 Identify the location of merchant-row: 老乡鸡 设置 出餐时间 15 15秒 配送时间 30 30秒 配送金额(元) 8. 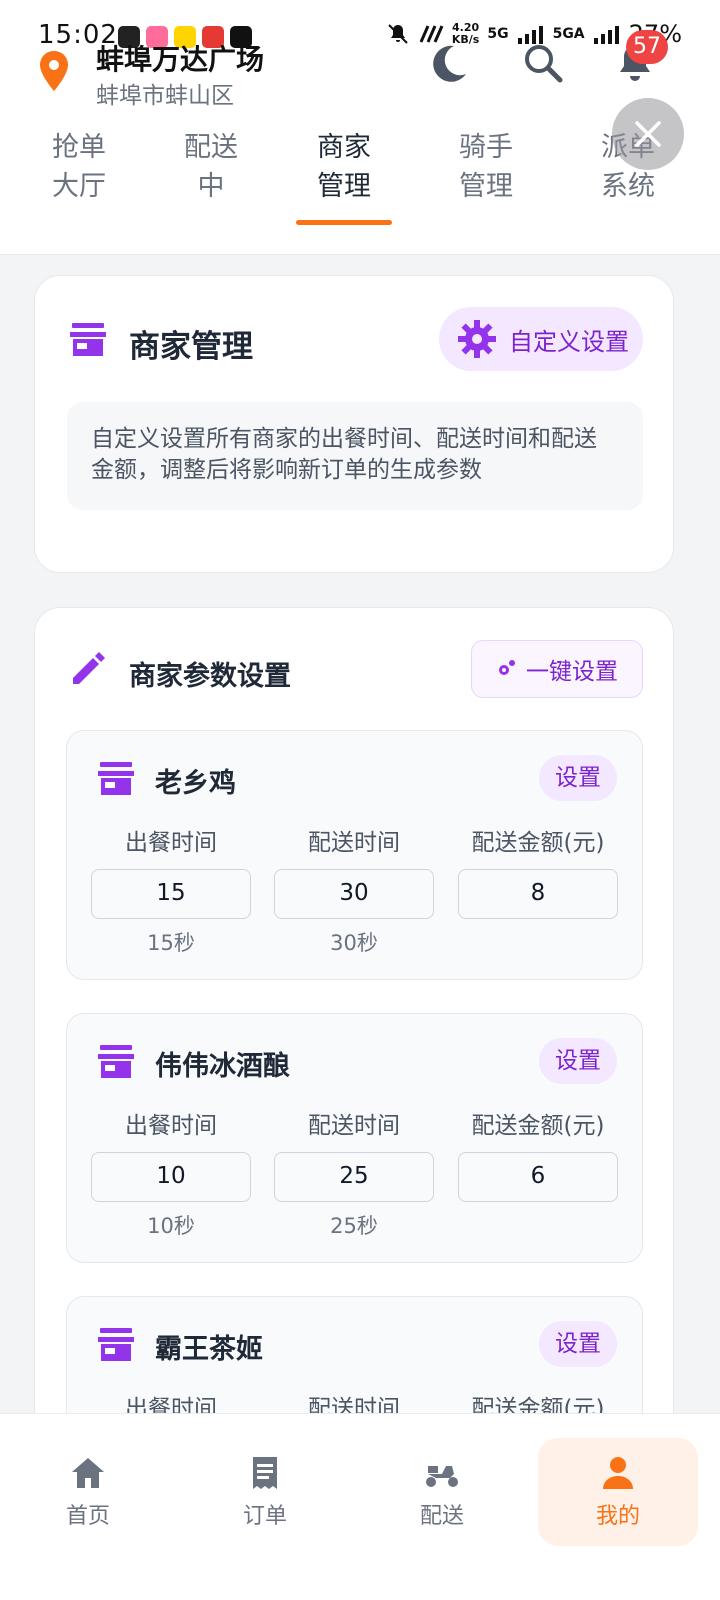
(354, 855).